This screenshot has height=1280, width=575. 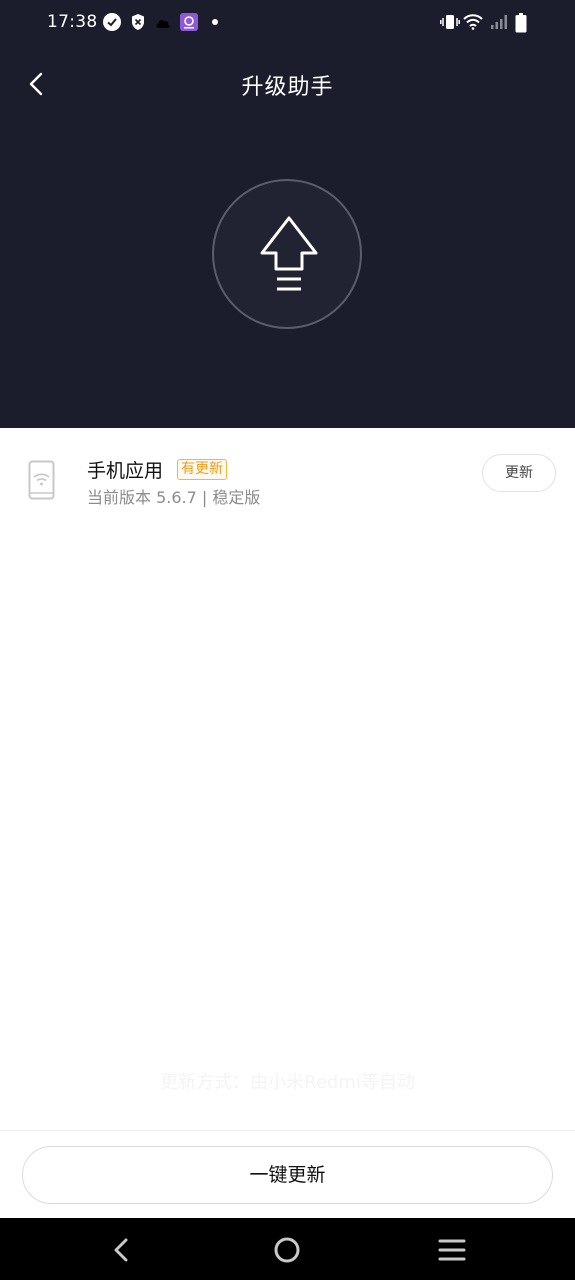 I want to click on system-nav-bar, so click(x=287, y=1249).